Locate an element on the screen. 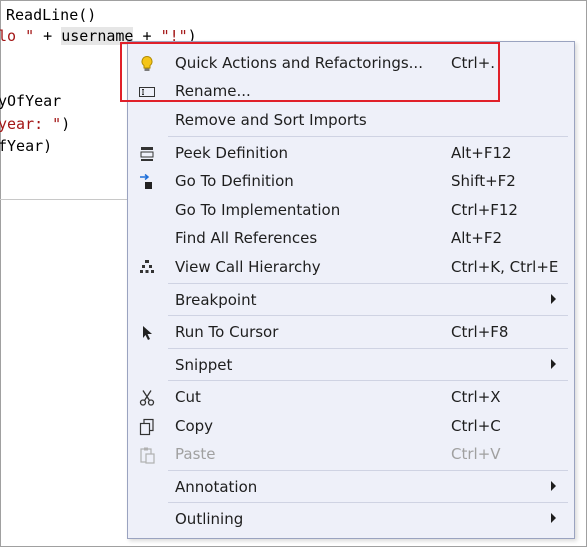 This screenshot has width=587, height=547. menu-item-label: Breakpoint is located at coordinates (216, 300).